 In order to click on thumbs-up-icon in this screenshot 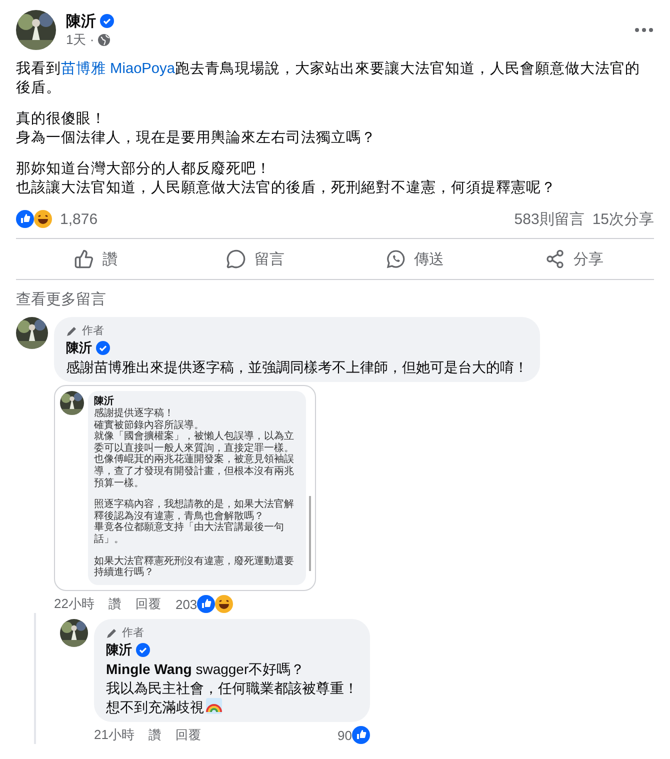, I will do `click(84, 259)`.